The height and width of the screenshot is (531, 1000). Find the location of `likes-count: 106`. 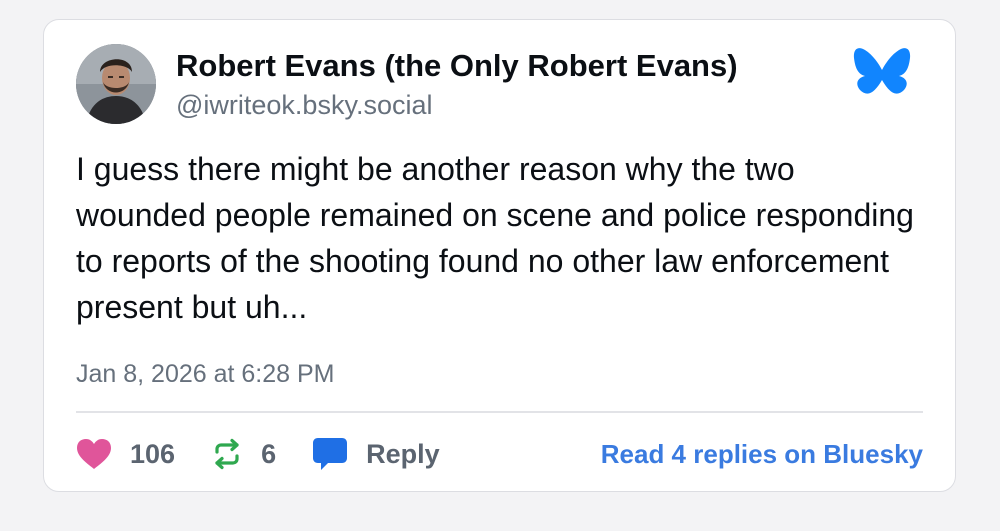

likes-count: 106 is located at coordinates (153, 453).